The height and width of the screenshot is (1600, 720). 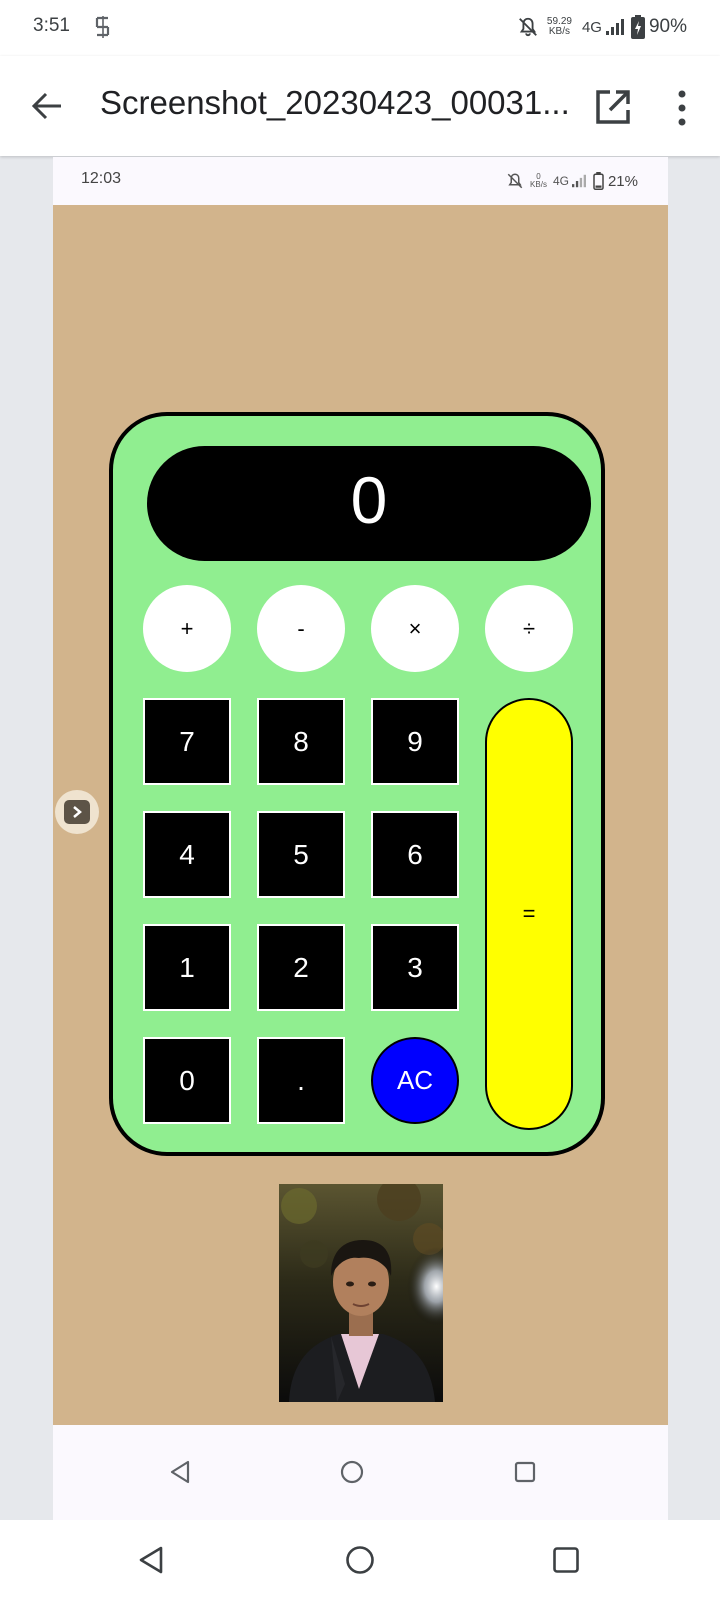 I want to click on digit-0-button: 0, so click(x=187, y=1080).